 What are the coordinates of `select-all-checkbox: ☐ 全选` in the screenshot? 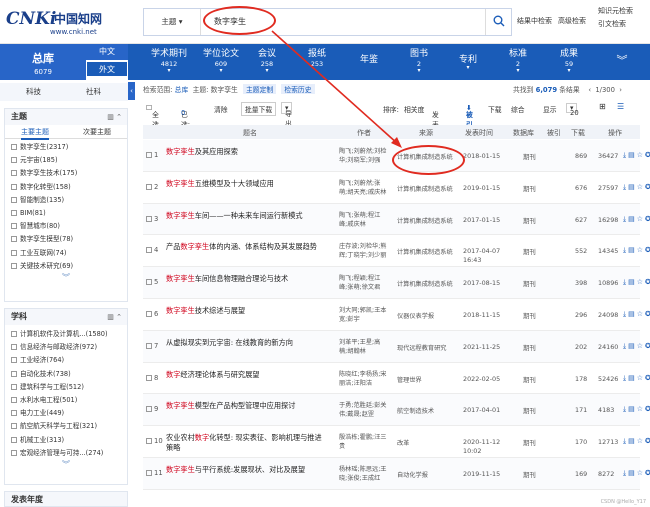 It's located at (152, 116).